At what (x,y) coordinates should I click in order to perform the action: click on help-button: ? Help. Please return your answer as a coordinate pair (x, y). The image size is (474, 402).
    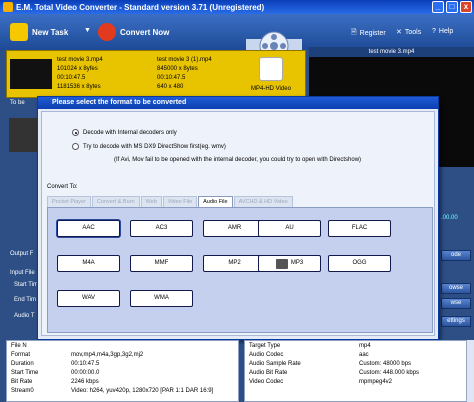
    Looking at the image, I should click on (442, 31).